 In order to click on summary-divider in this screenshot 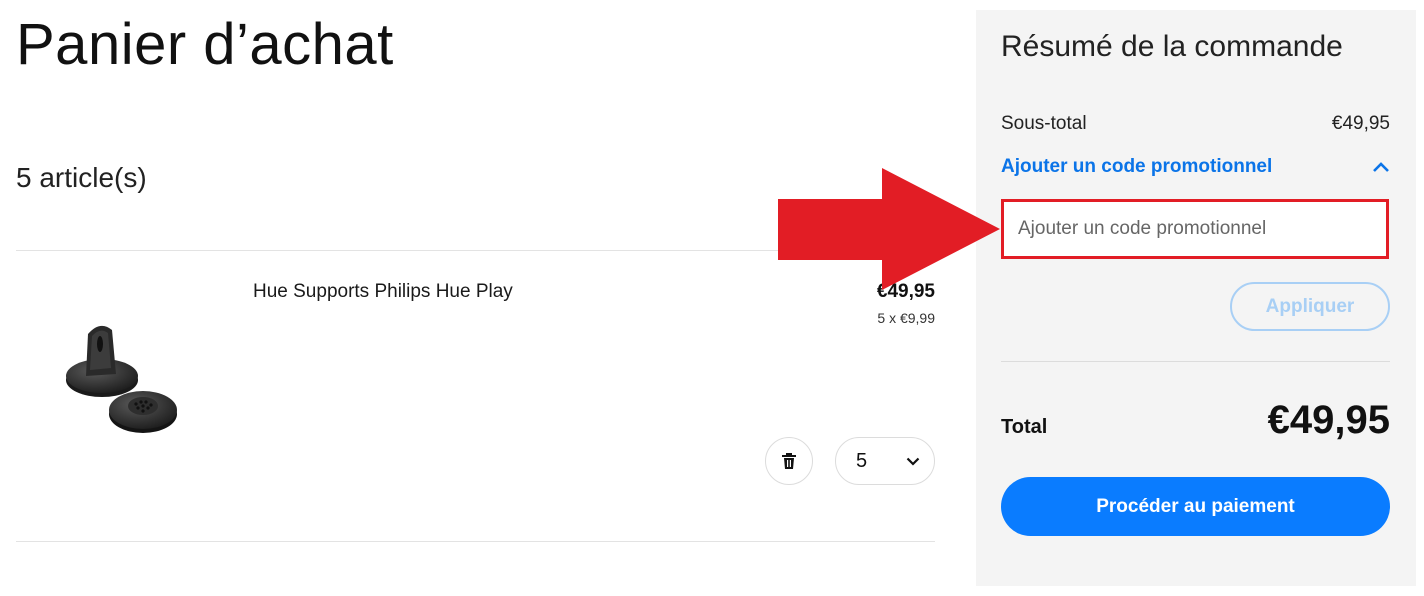, I will do `click(1195, 361)`.